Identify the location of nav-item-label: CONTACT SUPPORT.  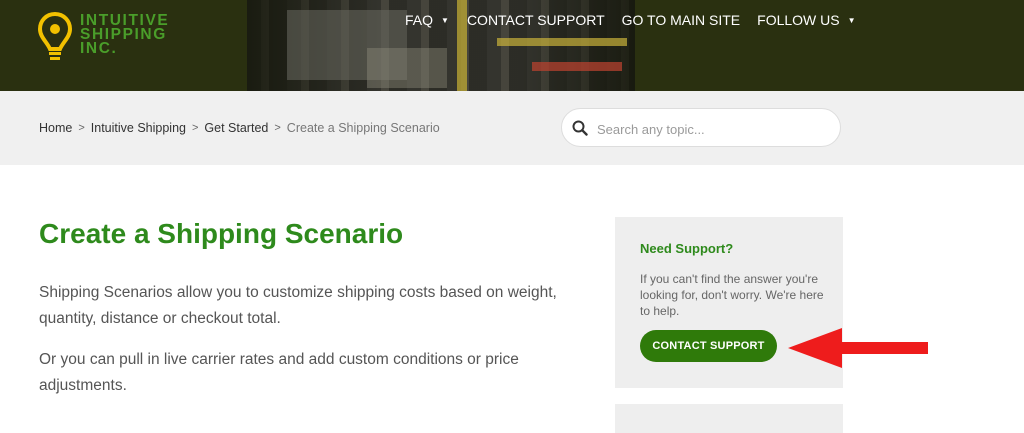
(535, 20).